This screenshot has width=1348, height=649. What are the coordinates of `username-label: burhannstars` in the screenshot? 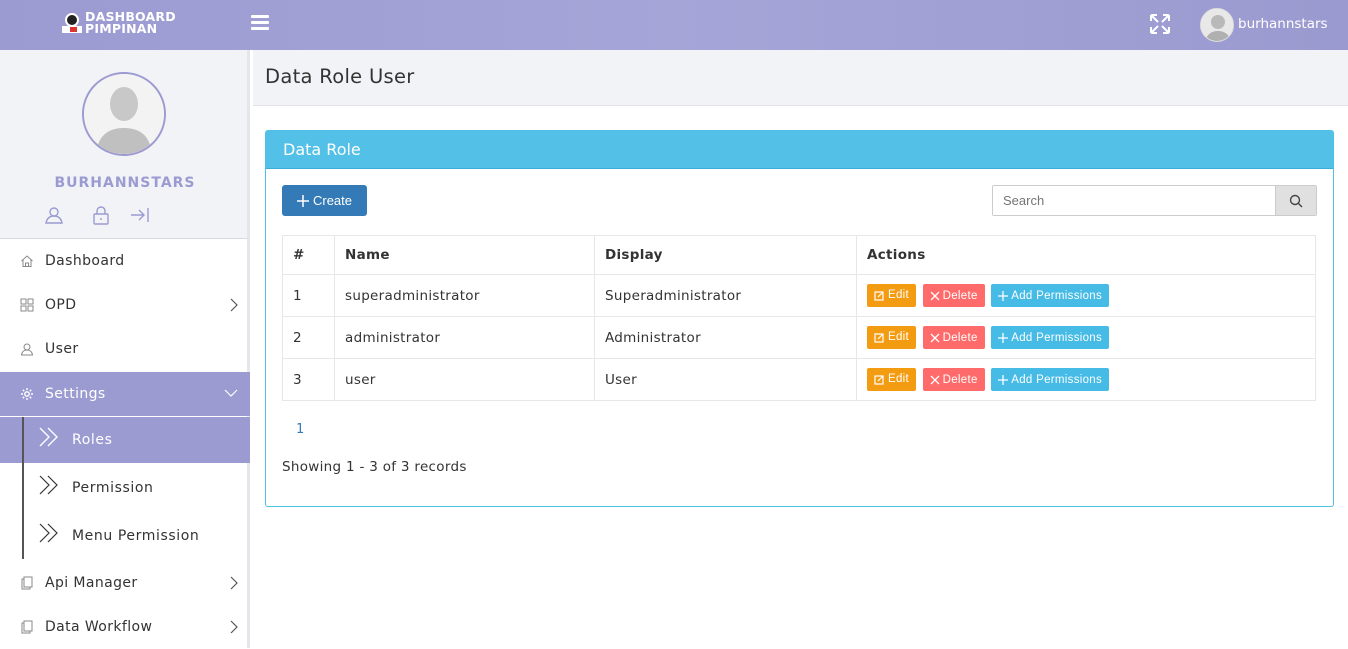 It's located at (1283, 24).